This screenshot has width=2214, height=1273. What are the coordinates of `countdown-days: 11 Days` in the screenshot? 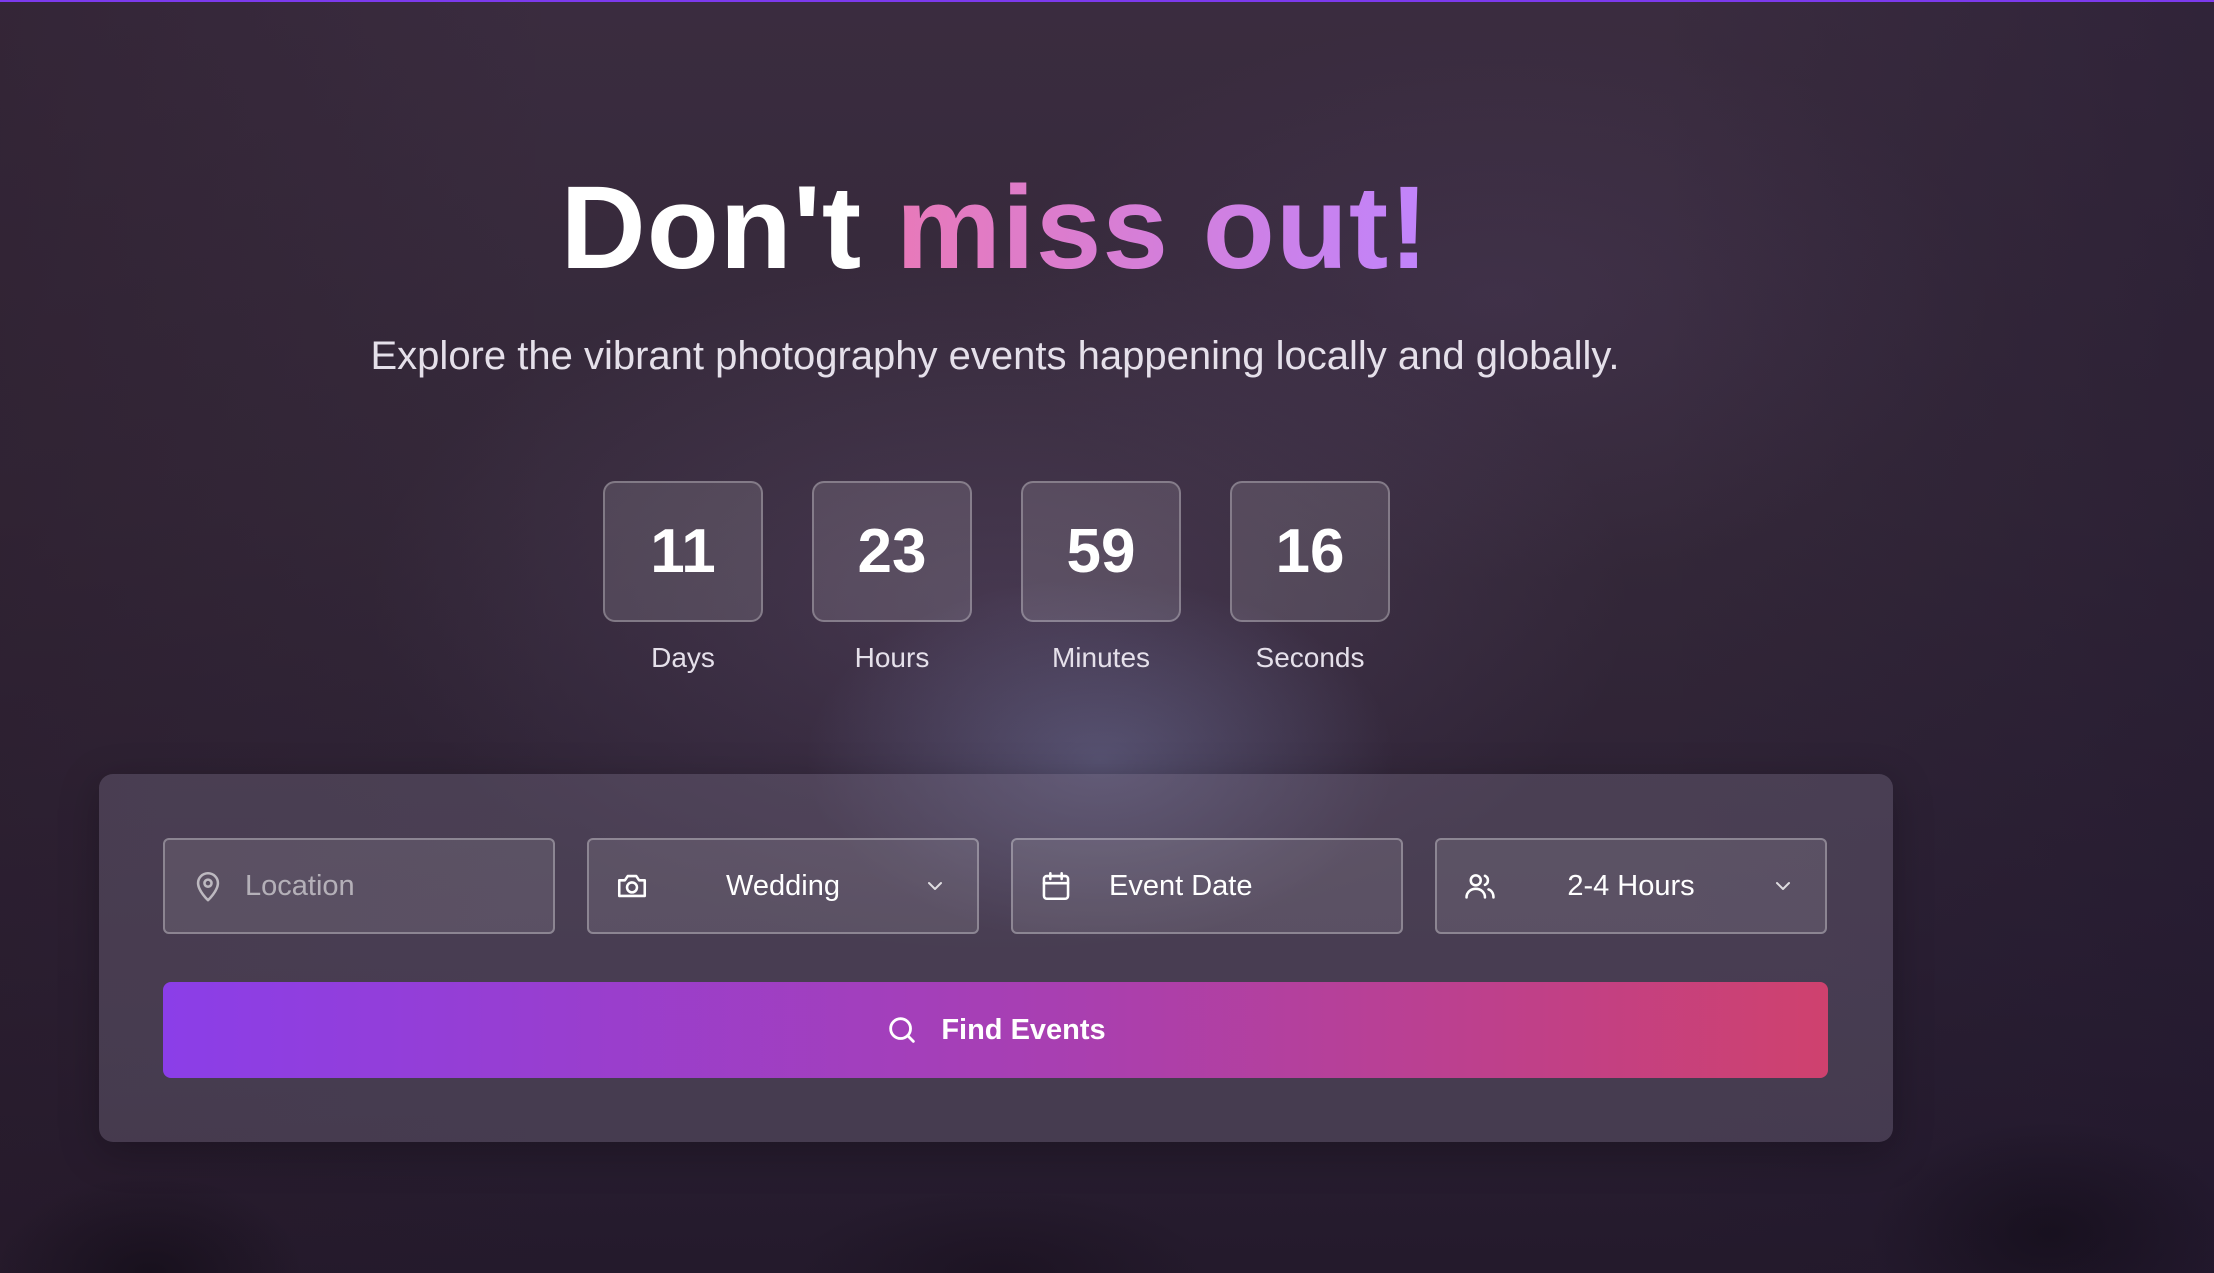 It's located at (683, 577).